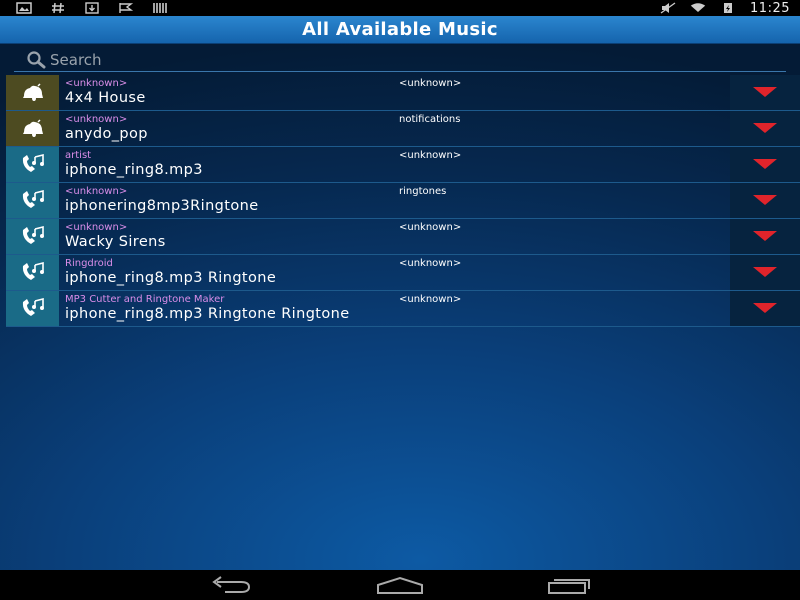 The height and width of the screenshot is (600, 800). Describe the element at coordinates (106, 134) in the screenshot. I see `song-title: anydo_pop` at that location.